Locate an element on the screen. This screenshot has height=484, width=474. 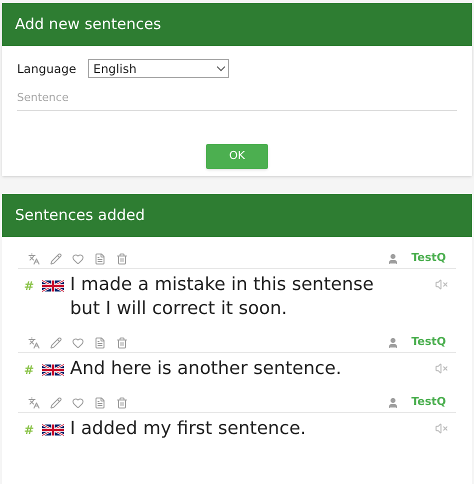
sentence-text: I added my first sentence. is located at coordinates (189, 429).